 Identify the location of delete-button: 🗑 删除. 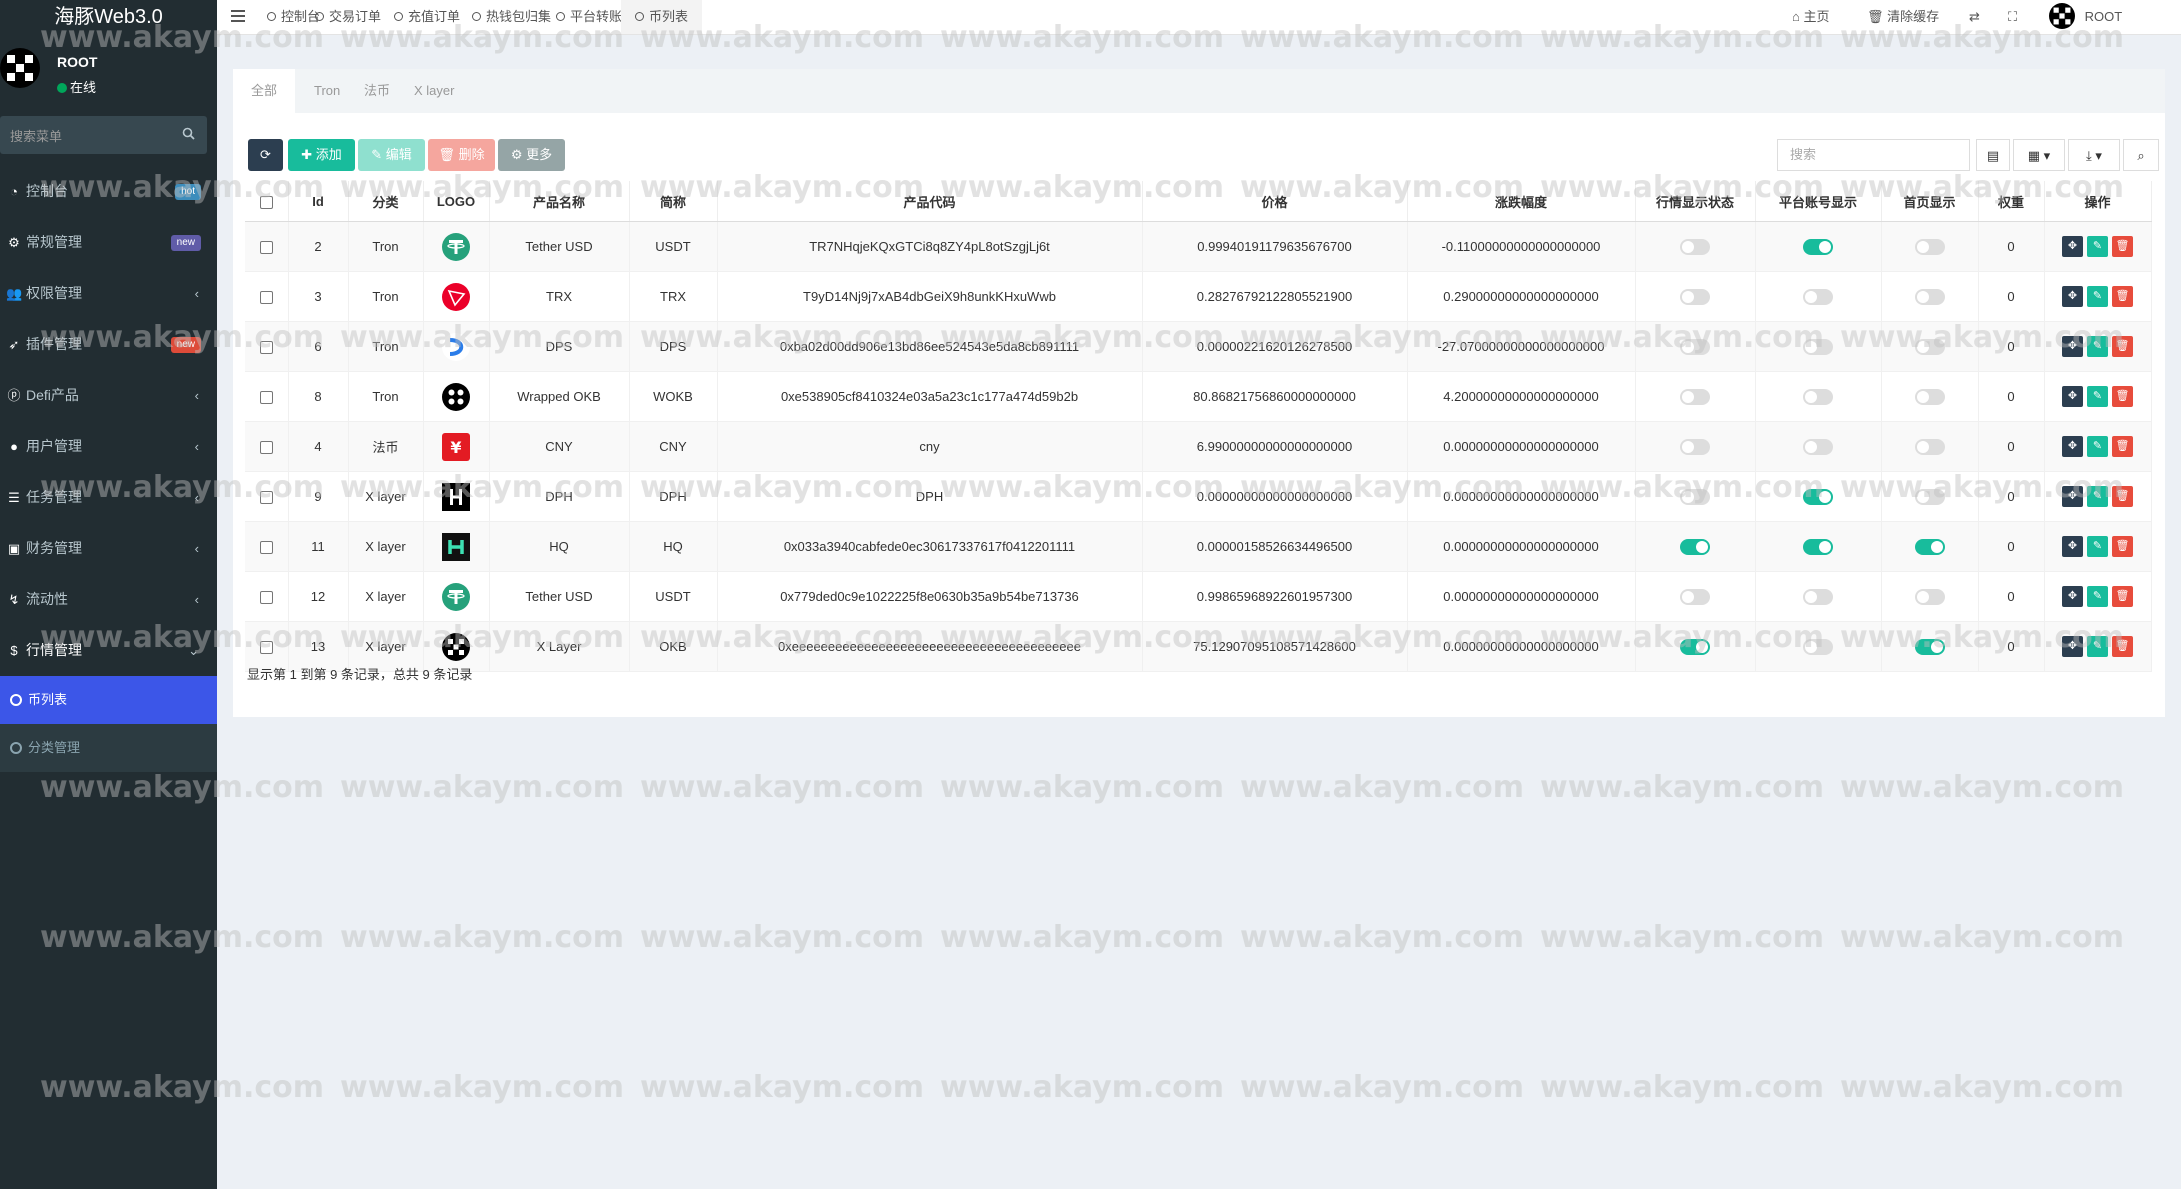
(461, 155).